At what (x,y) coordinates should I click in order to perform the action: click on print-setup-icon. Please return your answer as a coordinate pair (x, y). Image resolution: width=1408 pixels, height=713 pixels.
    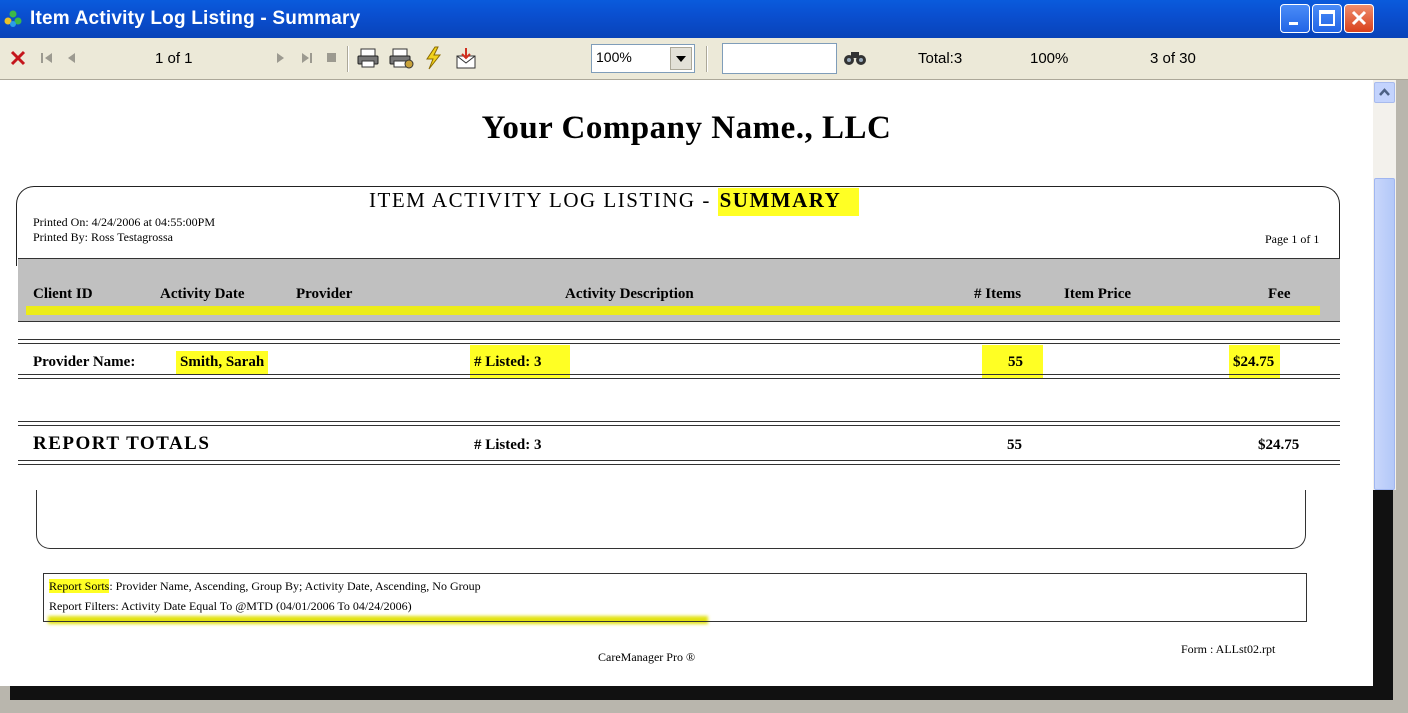
    Looking at the image, I should click on (401, 58).